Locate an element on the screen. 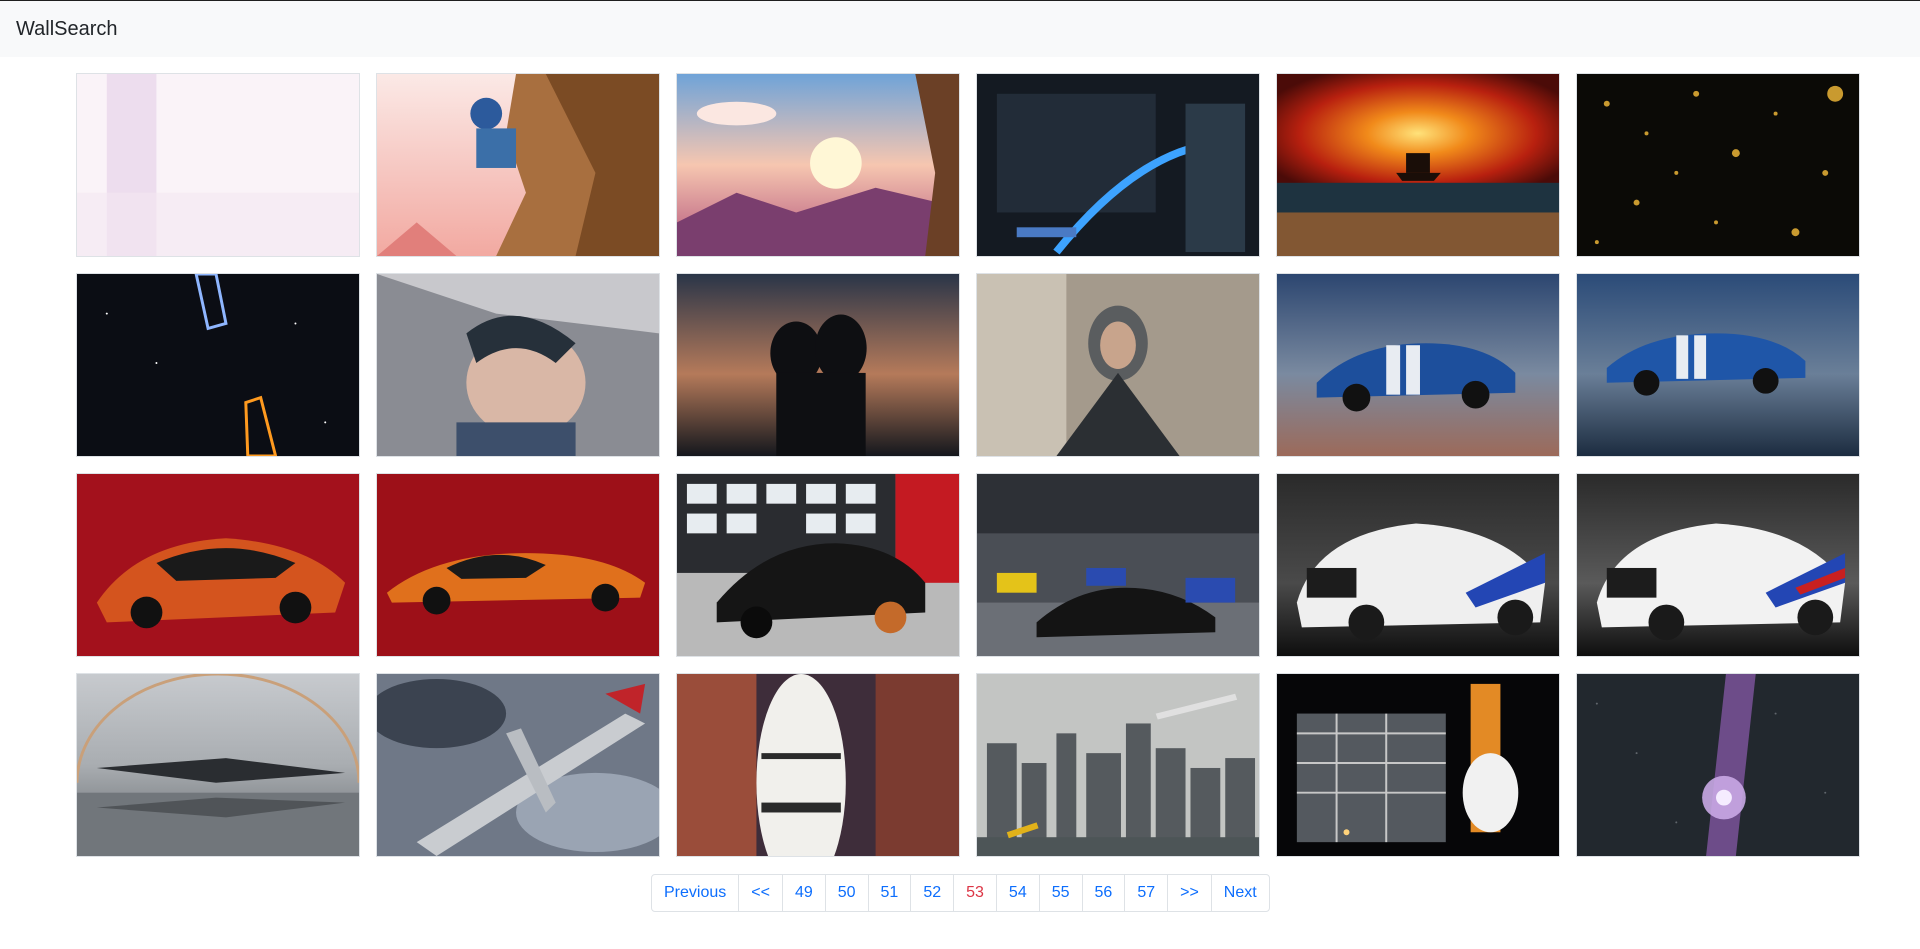  current-page-link: 53 is located at coordinates (975, 893).